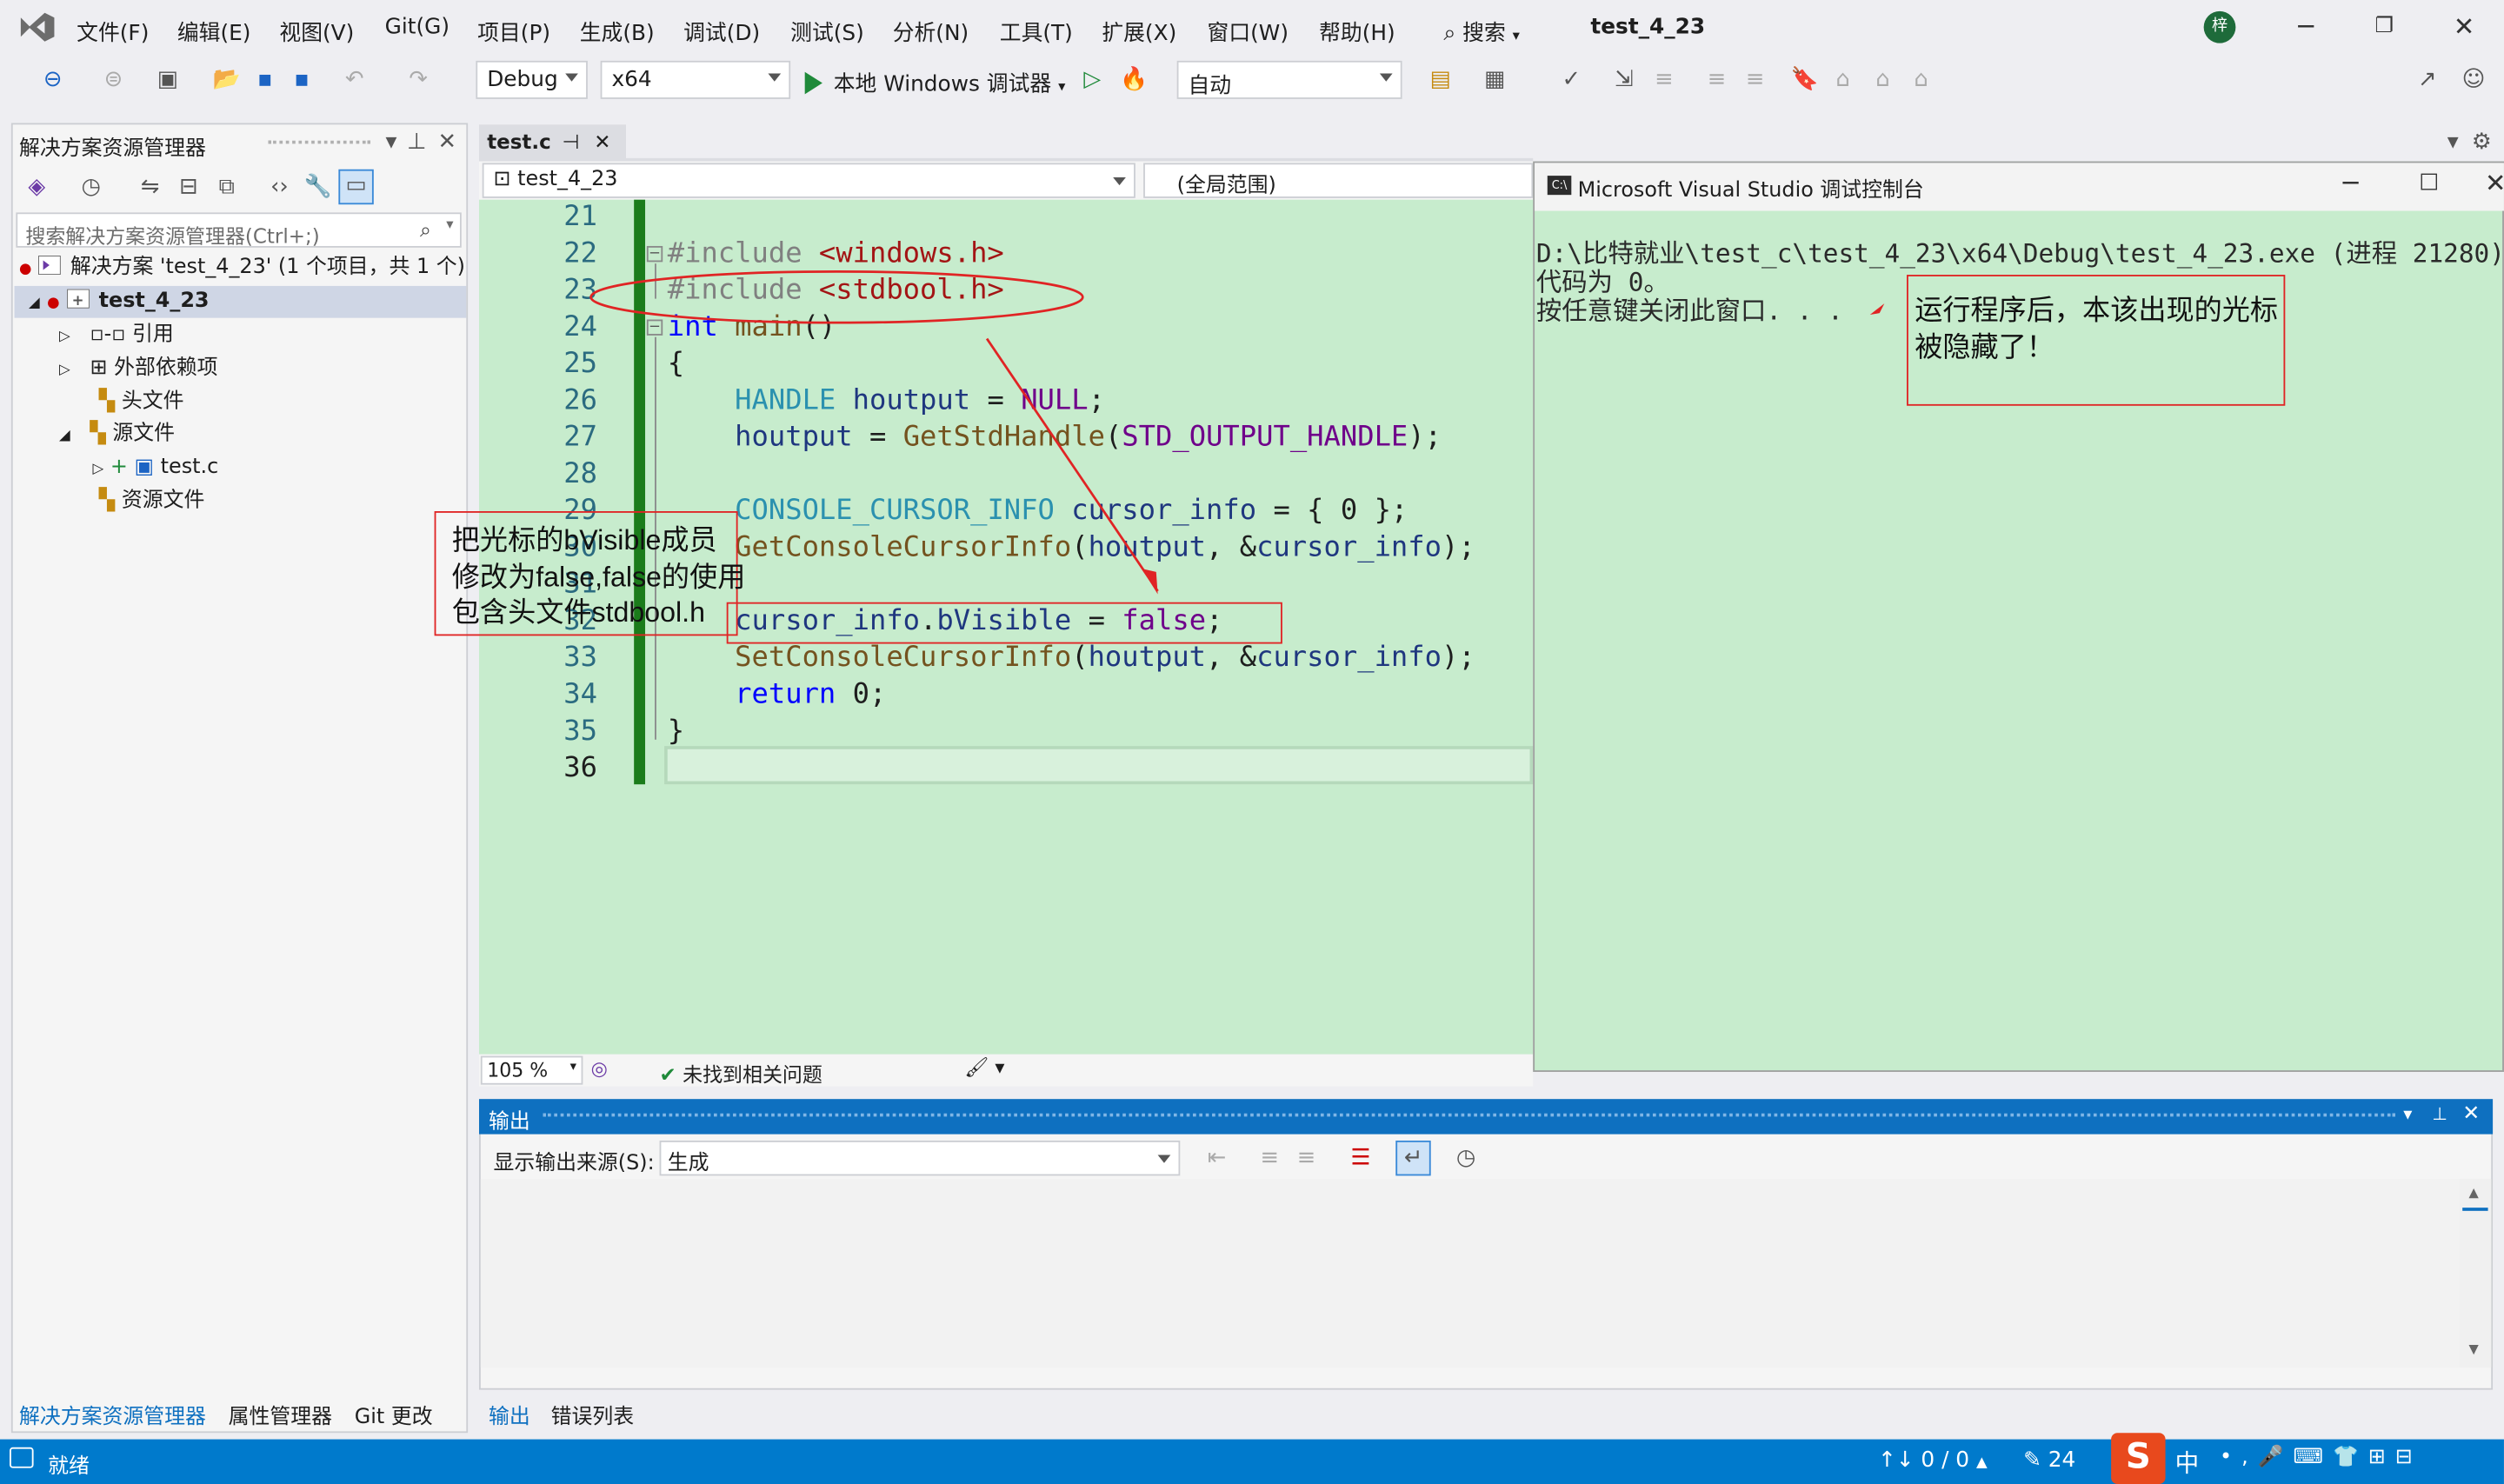 The image size is (2504, 1484). I want to click on next-message-icon: ≡, so click(1306, 1158).